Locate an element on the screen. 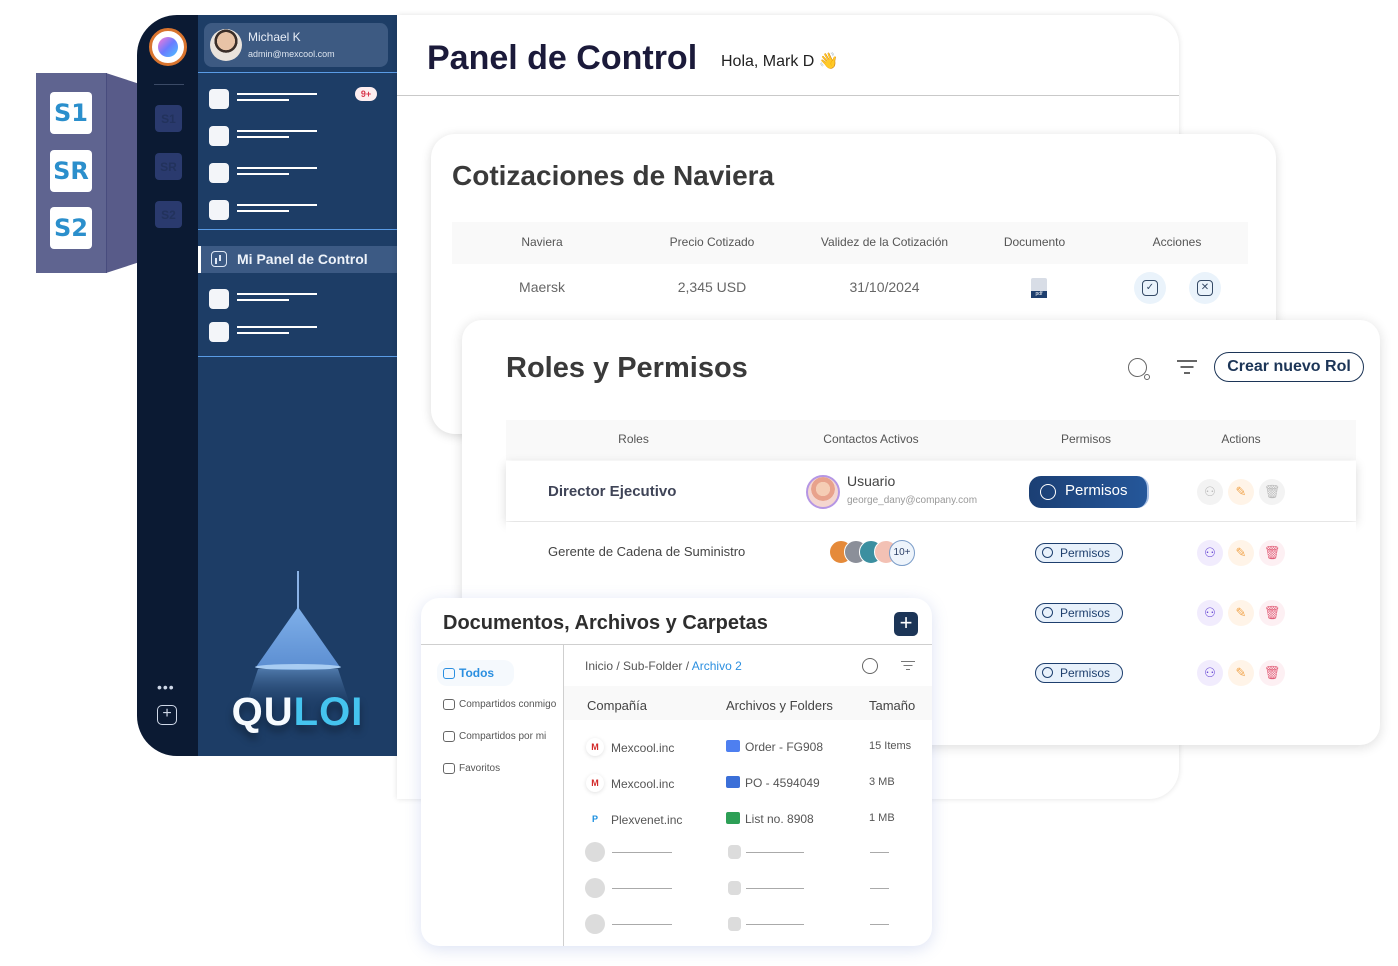 The image size is (1398, 966). company: Plexvenet.inc is located at coordinates (647, 820).